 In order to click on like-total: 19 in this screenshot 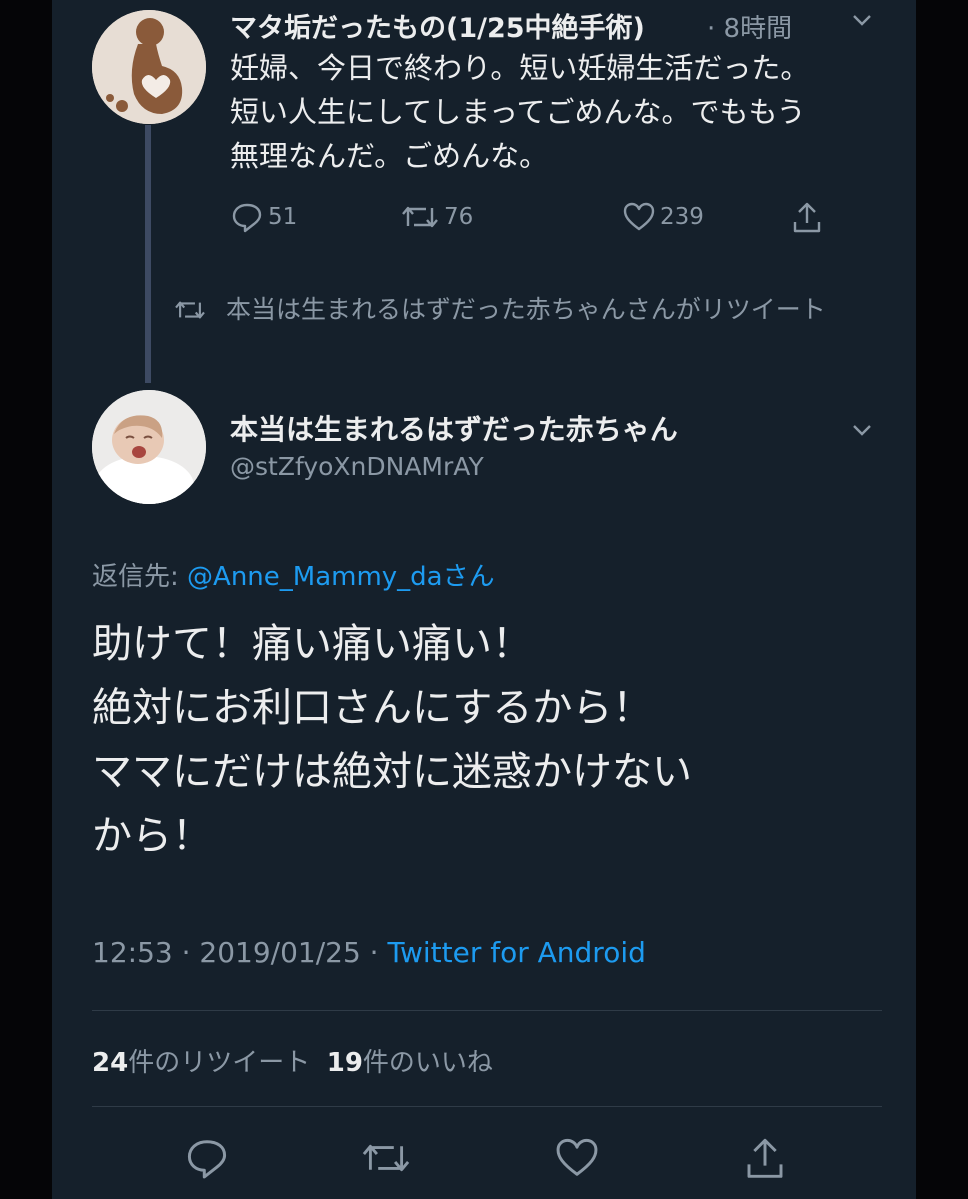, I will do `click(344, 1063)`.